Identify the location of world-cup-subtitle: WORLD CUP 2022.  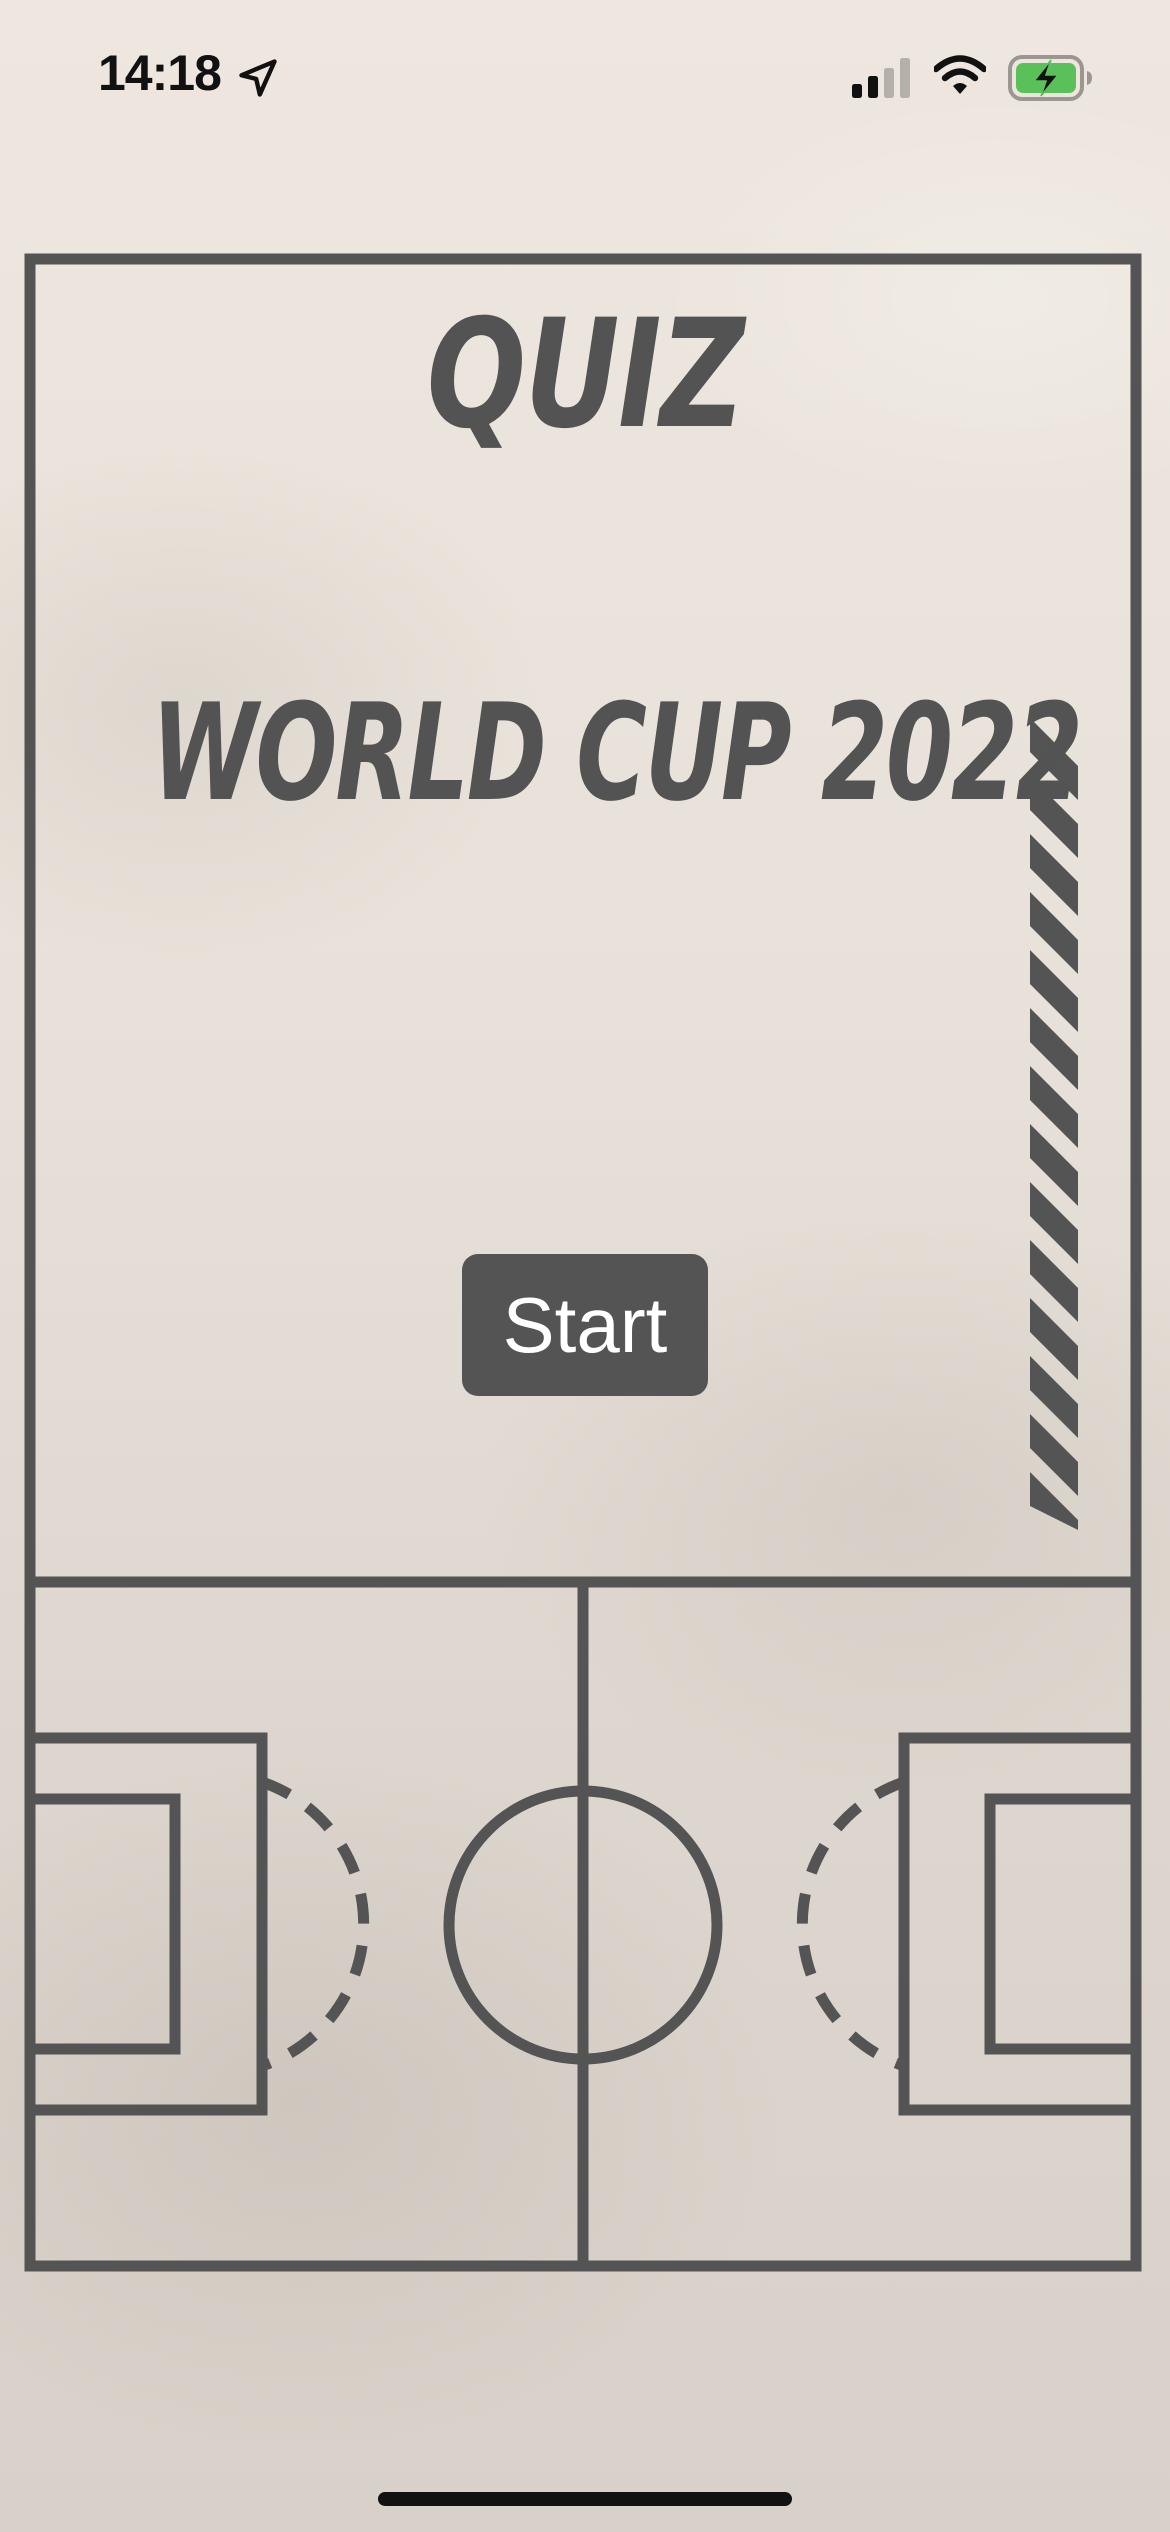
(617, 753).